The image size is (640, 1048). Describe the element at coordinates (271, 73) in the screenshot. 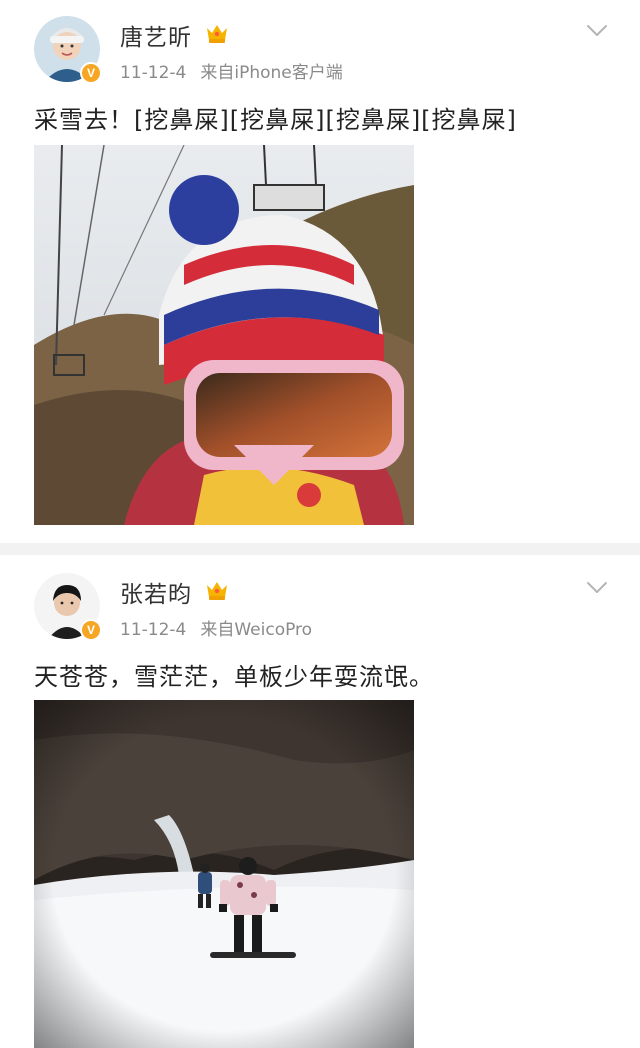

I see `post-source: 来自iPhone客户端` at that location.